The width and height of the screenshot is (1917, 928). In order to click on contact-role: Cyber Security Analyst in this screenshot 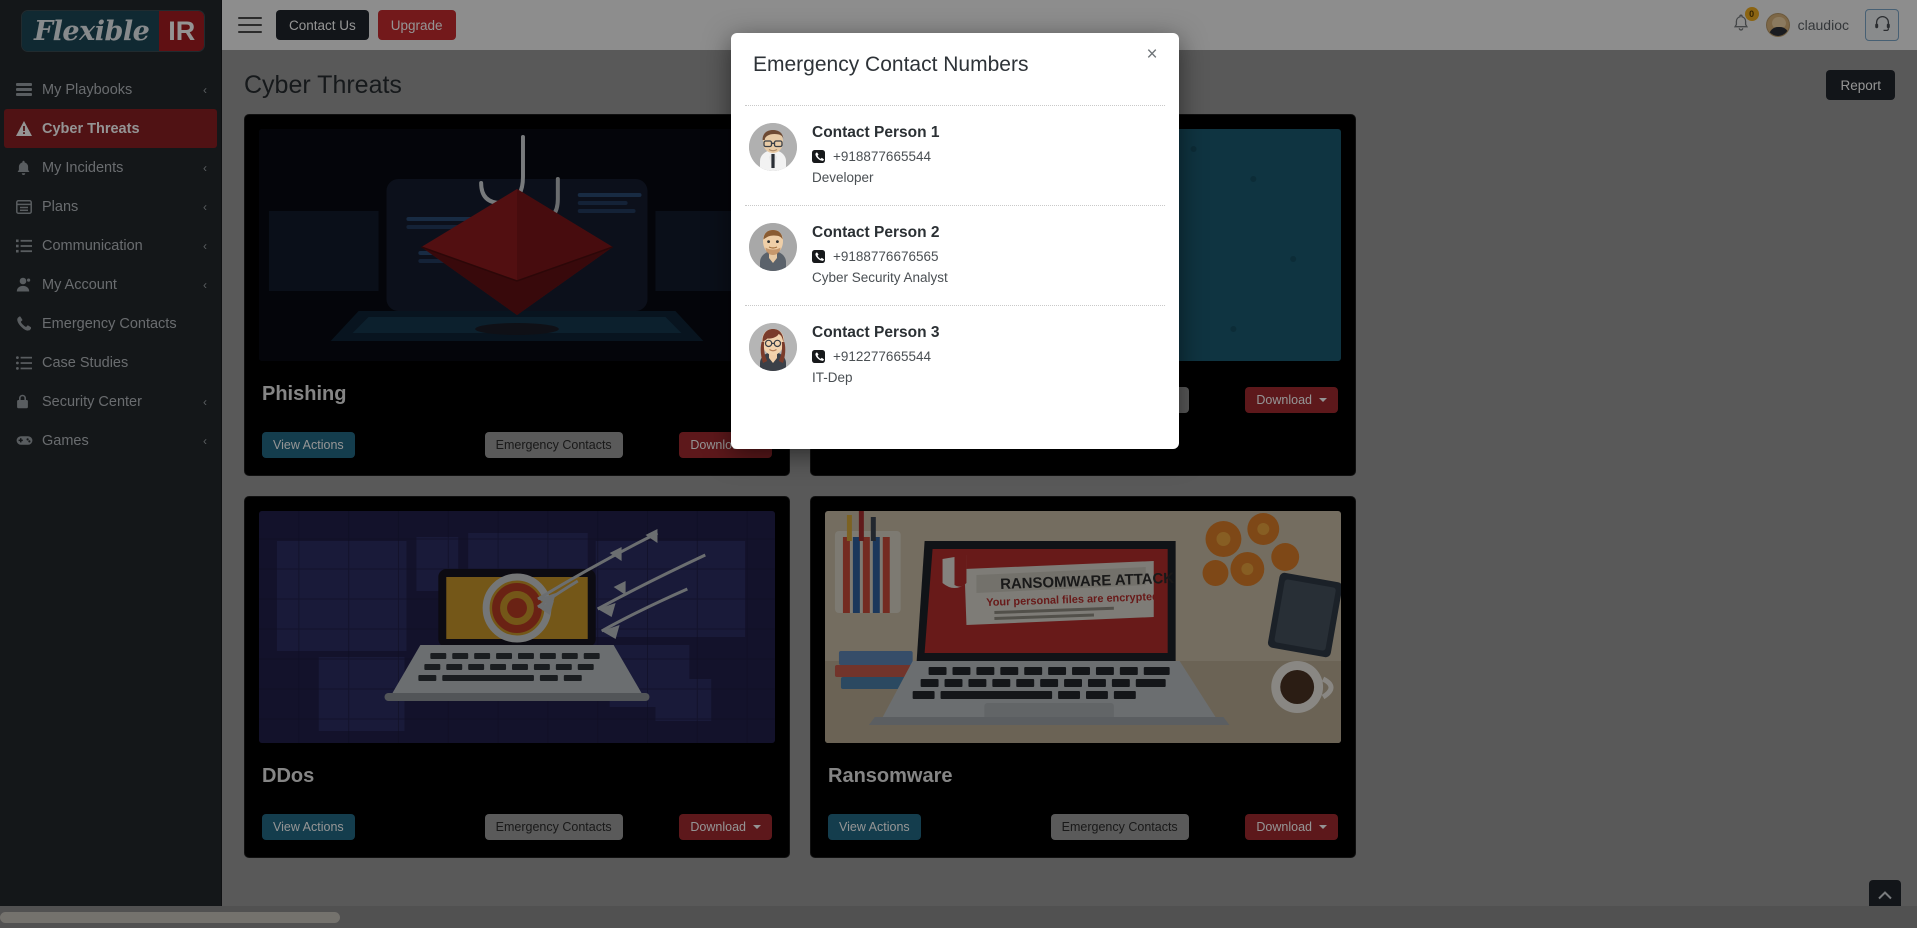, I will do `click(880, 277)`.